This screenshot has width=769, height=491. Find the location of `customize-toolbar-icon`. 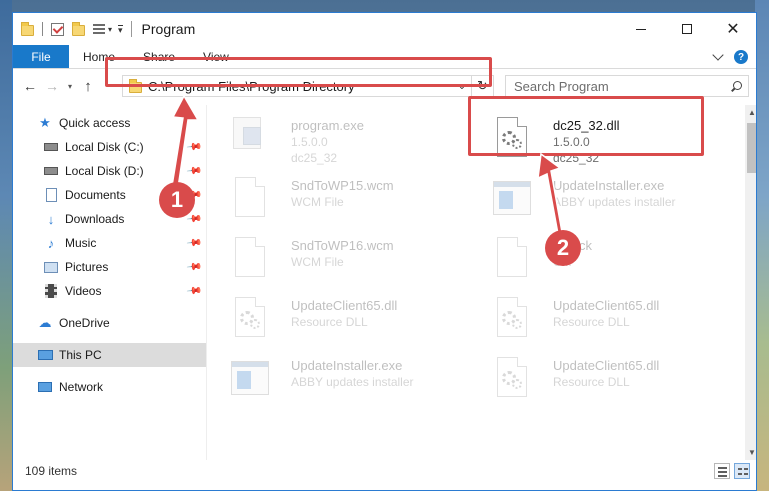

customize-toolbar-icon is located at coordinates (99, 29).